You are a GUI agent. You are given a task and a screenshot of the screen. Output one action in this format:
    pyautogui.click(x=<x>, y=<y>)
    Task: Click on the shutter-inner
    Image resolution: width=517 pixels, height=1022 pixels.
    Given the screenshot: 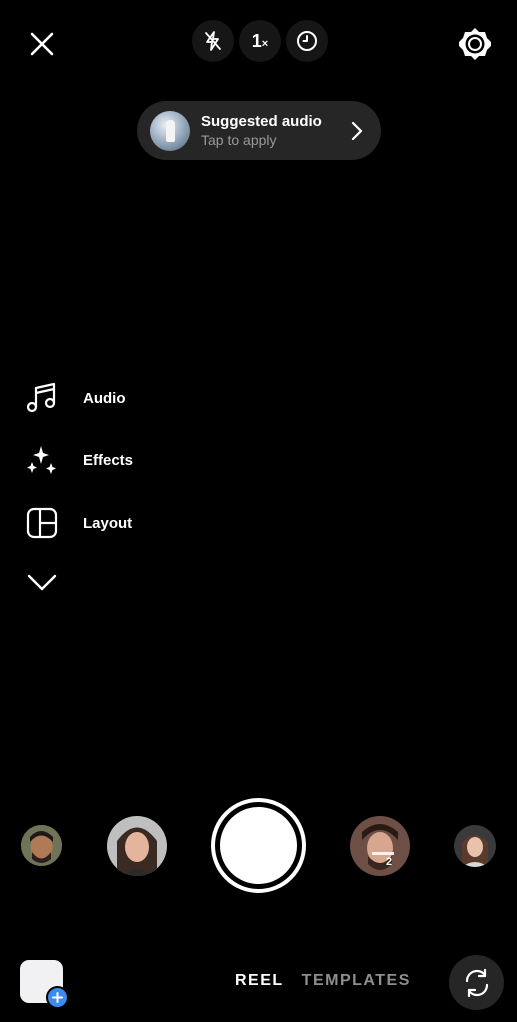 What is the action you would take?
    pyautogui.click(x=258, y=845)
    